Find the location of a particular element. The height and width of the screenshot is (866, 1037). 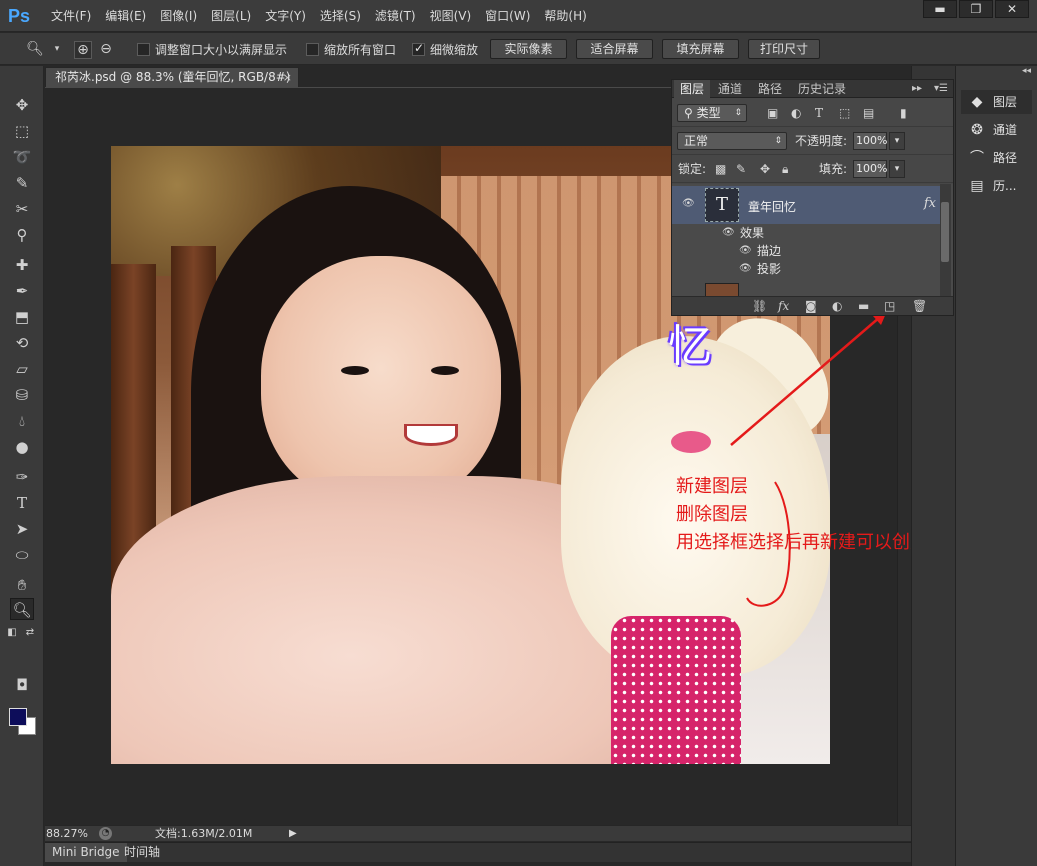

effect-shadow-row: 👁︎ 投影 is located at coordinates (806, 269).